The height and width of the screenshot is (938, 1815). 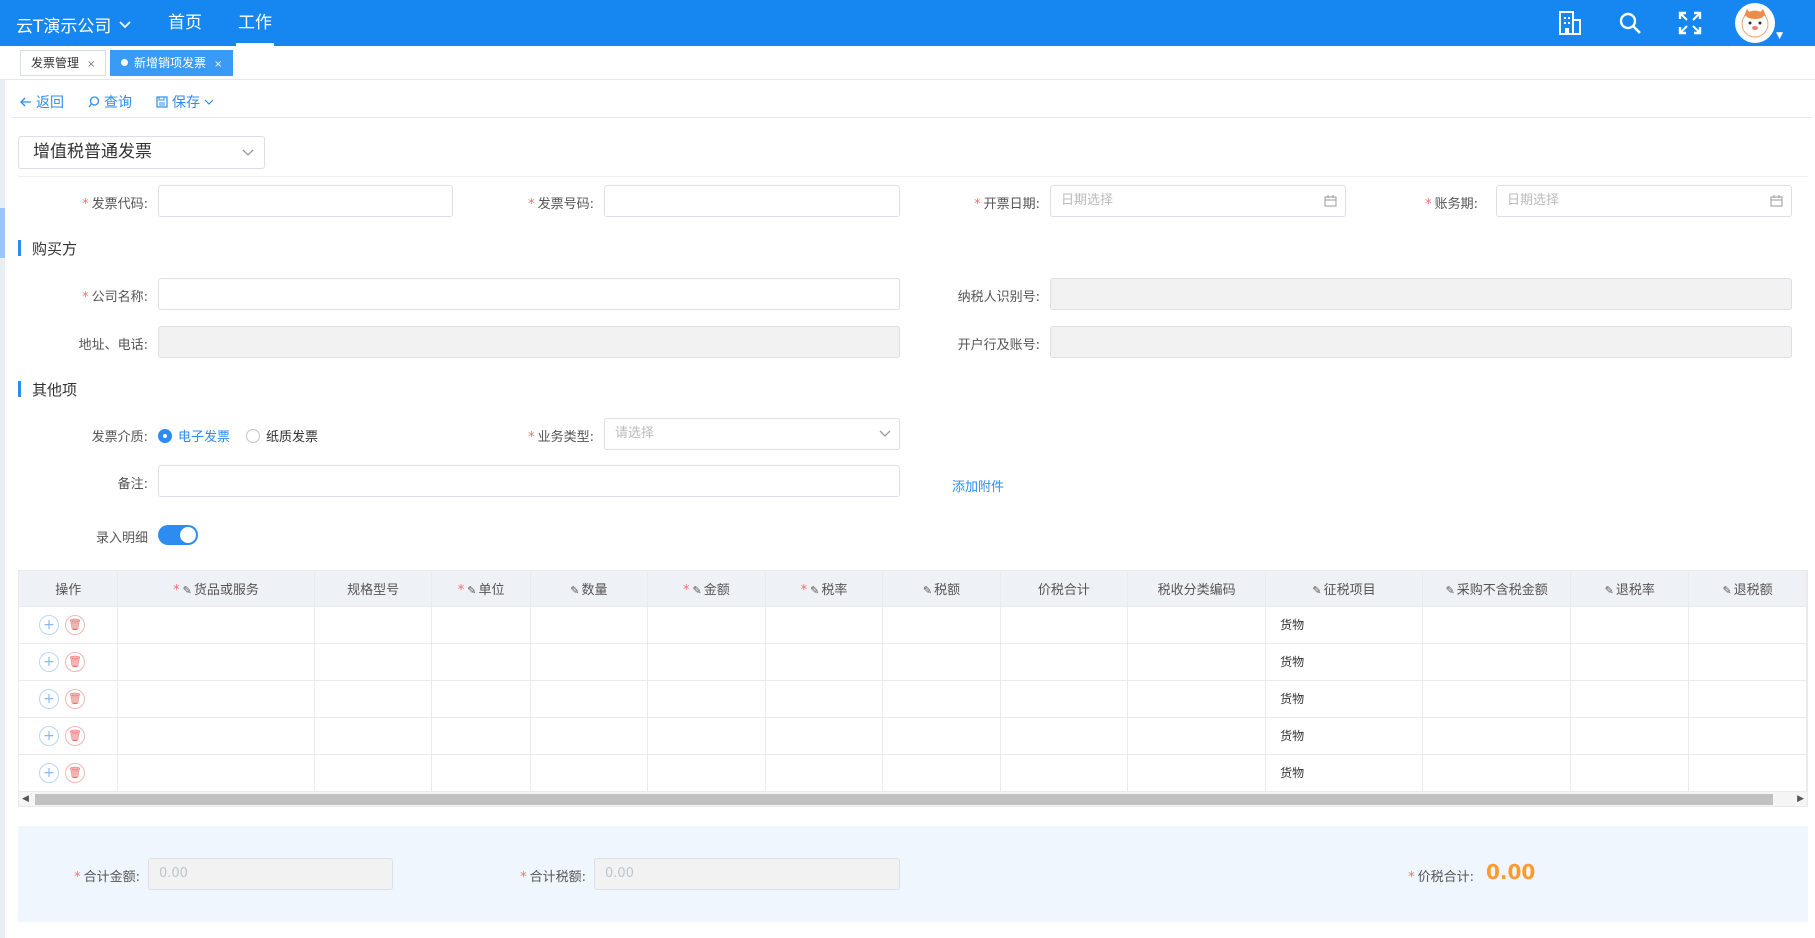 What do you see at coordinates (752, 434) in the screenshot?
I see `business-type-select: 请选择` at bounding box center [752, 434].